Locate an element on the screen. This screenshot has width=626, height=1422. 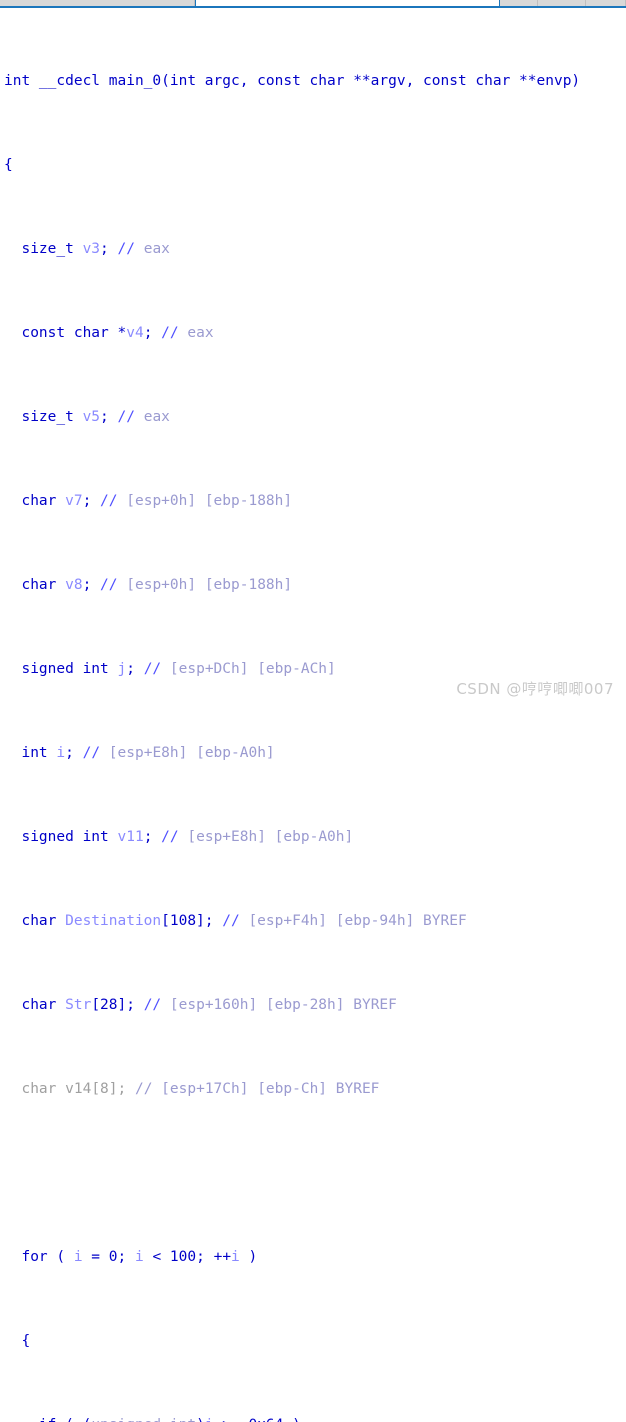
code-line: for ( i = 0; i < 100; ++i ) is located at coordinates (313, 1257).